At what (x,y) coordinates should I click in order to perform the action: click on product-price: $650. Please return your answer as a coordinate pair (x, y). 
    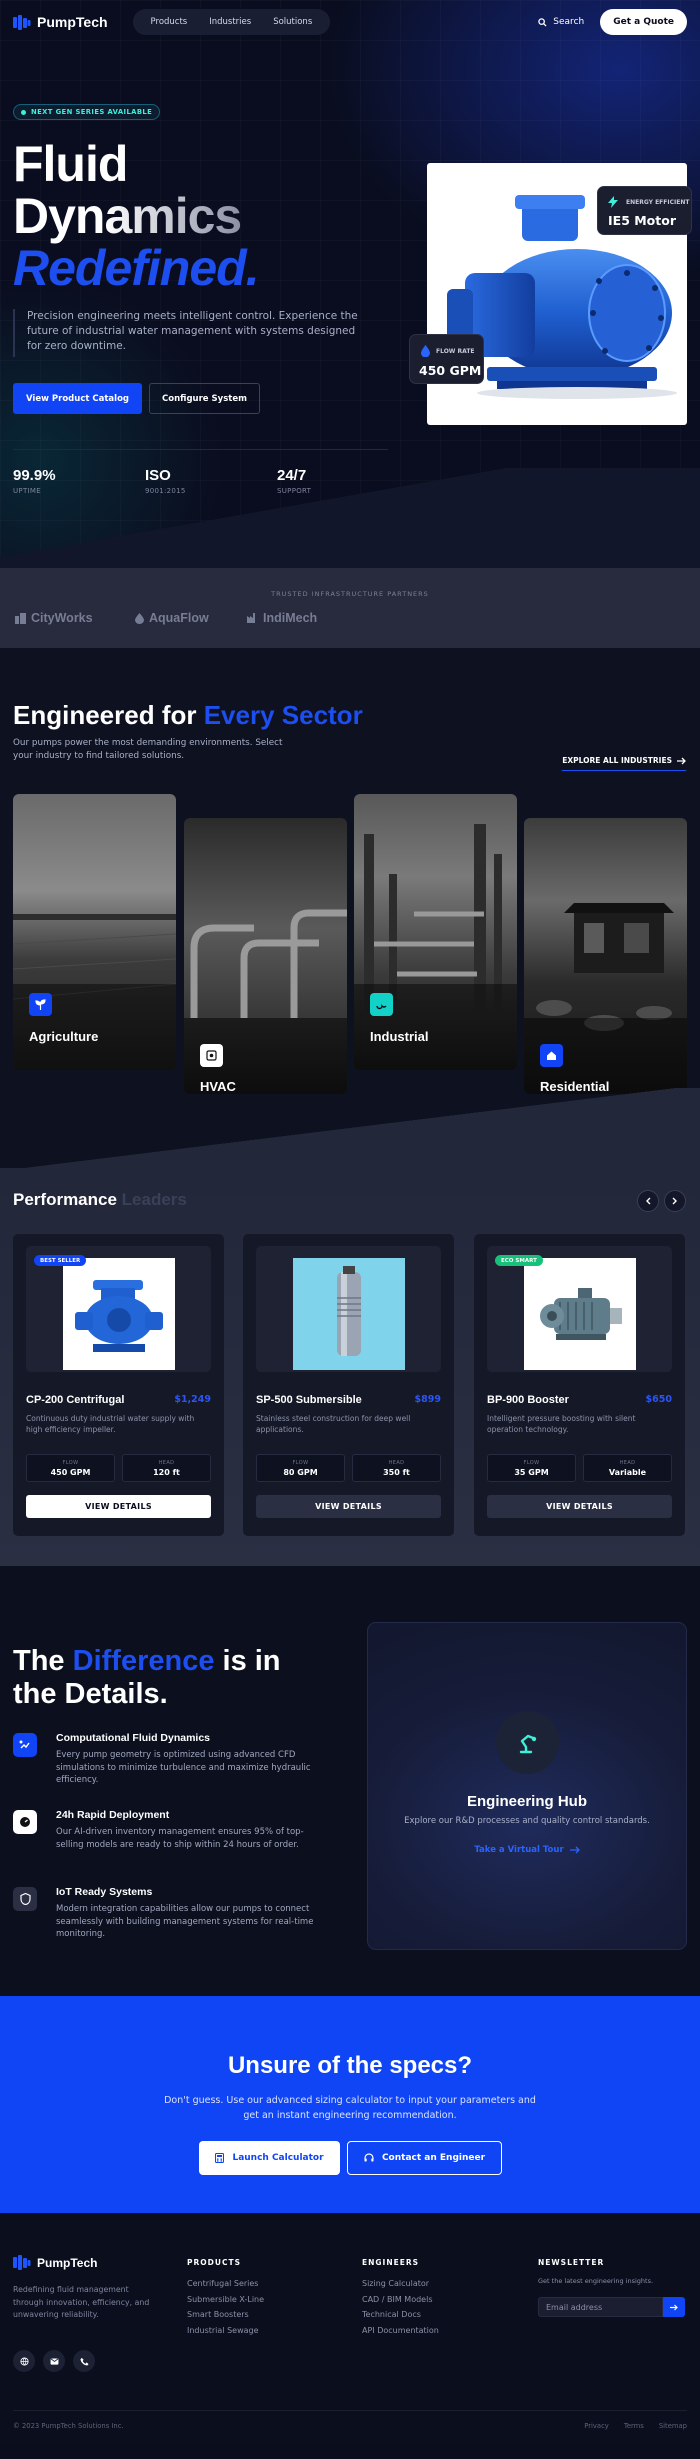
    Looking at the image, I should click on (658, 1399).